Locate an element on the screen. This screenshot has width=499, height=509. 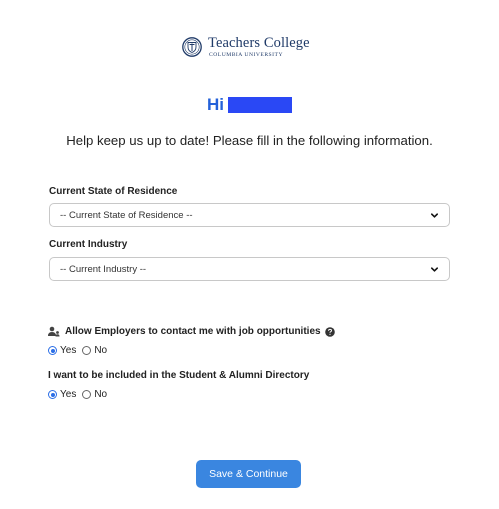
state-select: -- Current State of Residence -- is located at coordinates (249, 215).